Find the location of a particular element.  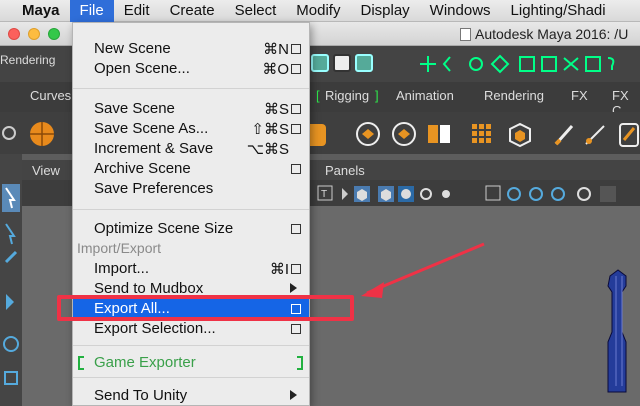

menu-modify: Modify is located at coordinates (318, 11).